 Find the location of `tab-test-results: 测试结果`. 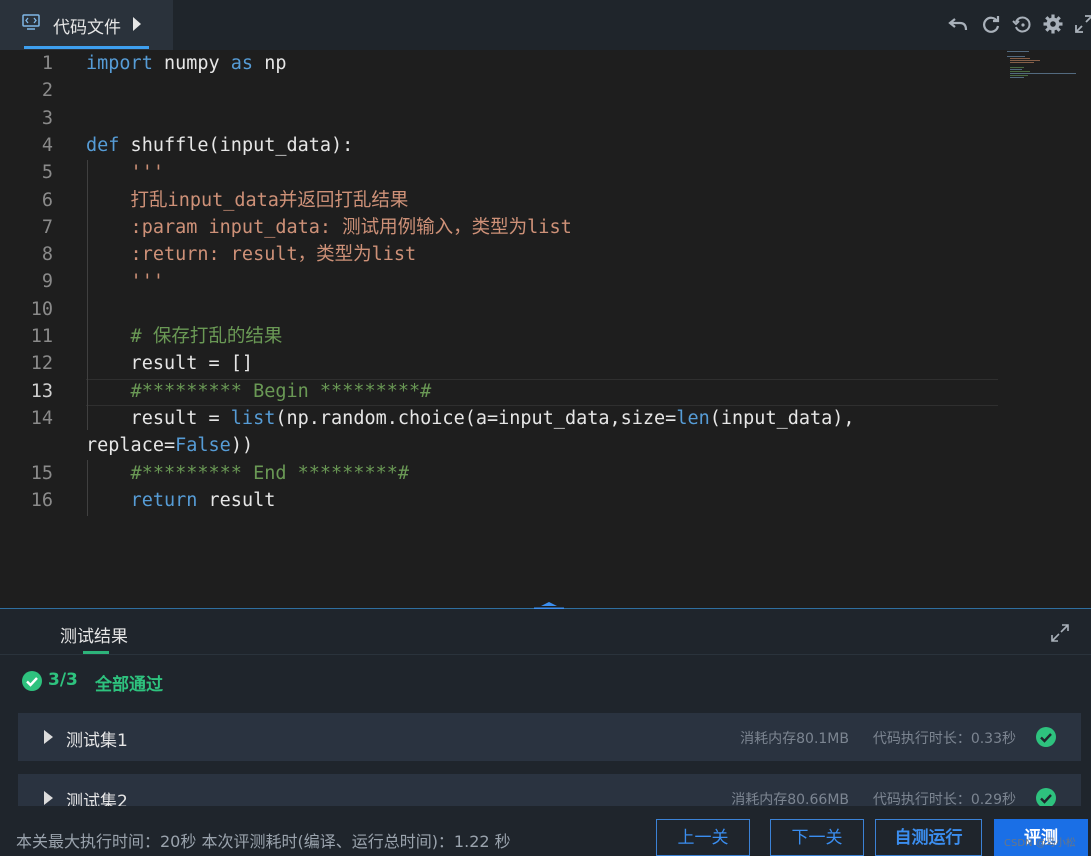

tab-test-results: 测试结果 is located at coordinates (94, 634).